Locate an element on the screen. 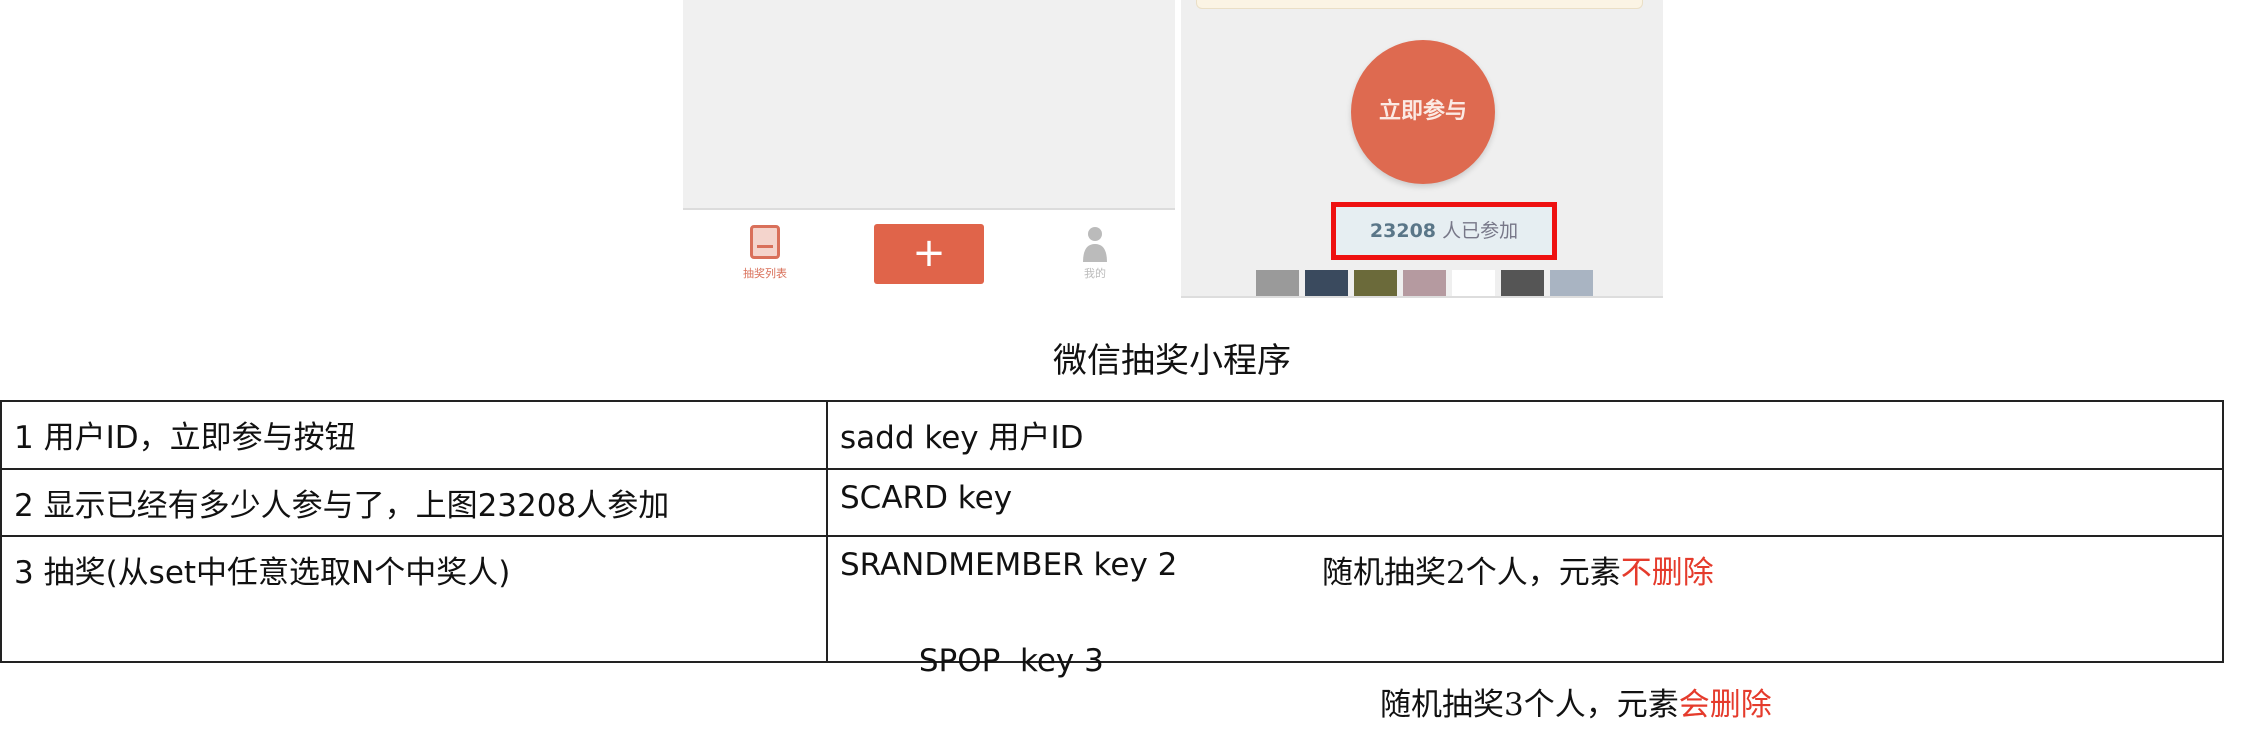 The image size is (2264, 751). cmd-line: SPOP key 3 随机抽奖3个人，元素会删除 is located at coordinates (1525, 665).